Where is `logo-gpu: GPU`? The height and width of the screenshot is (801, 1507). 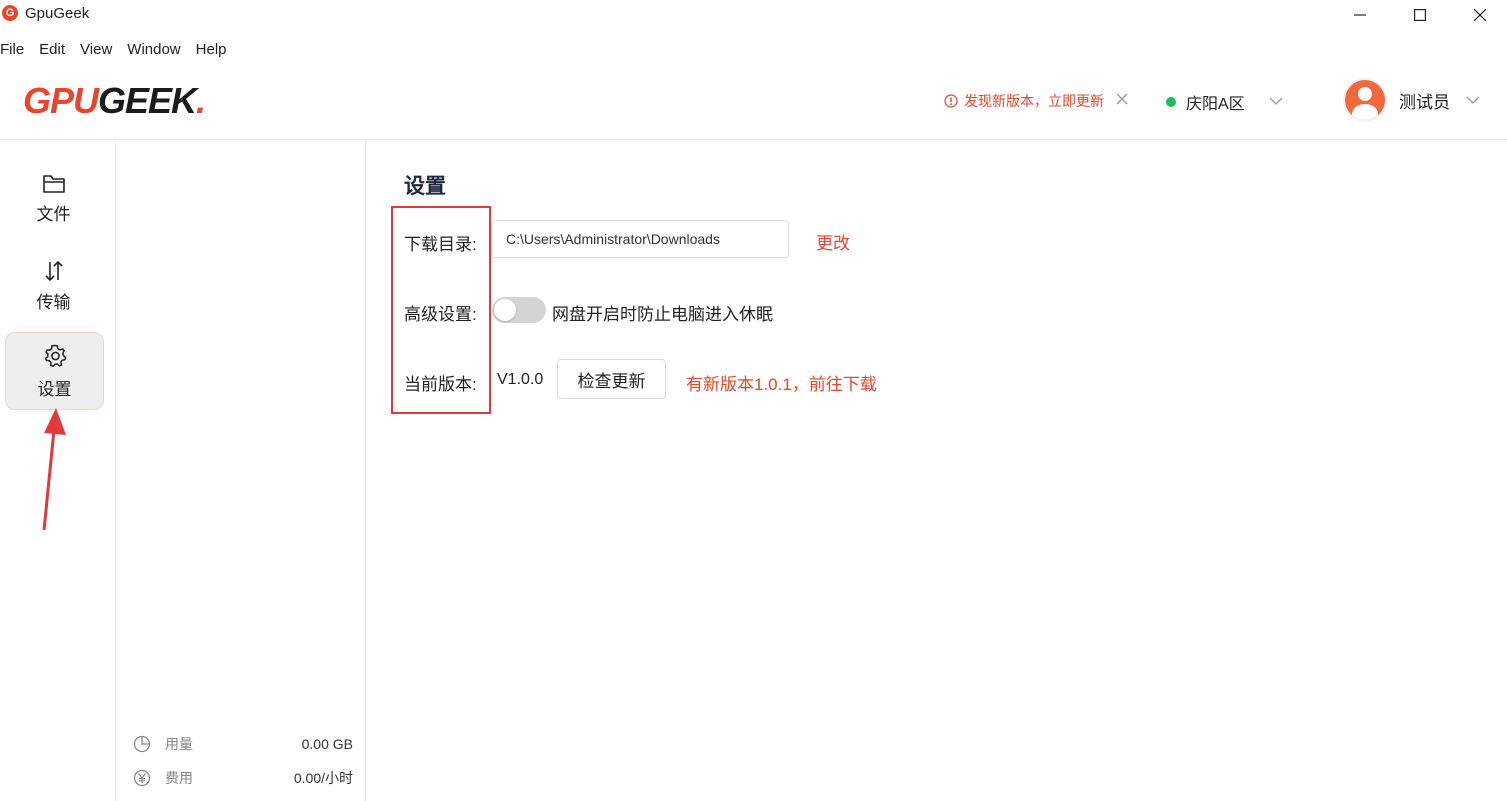
logo-gpu: GPU is located at coordinates (61, 100).